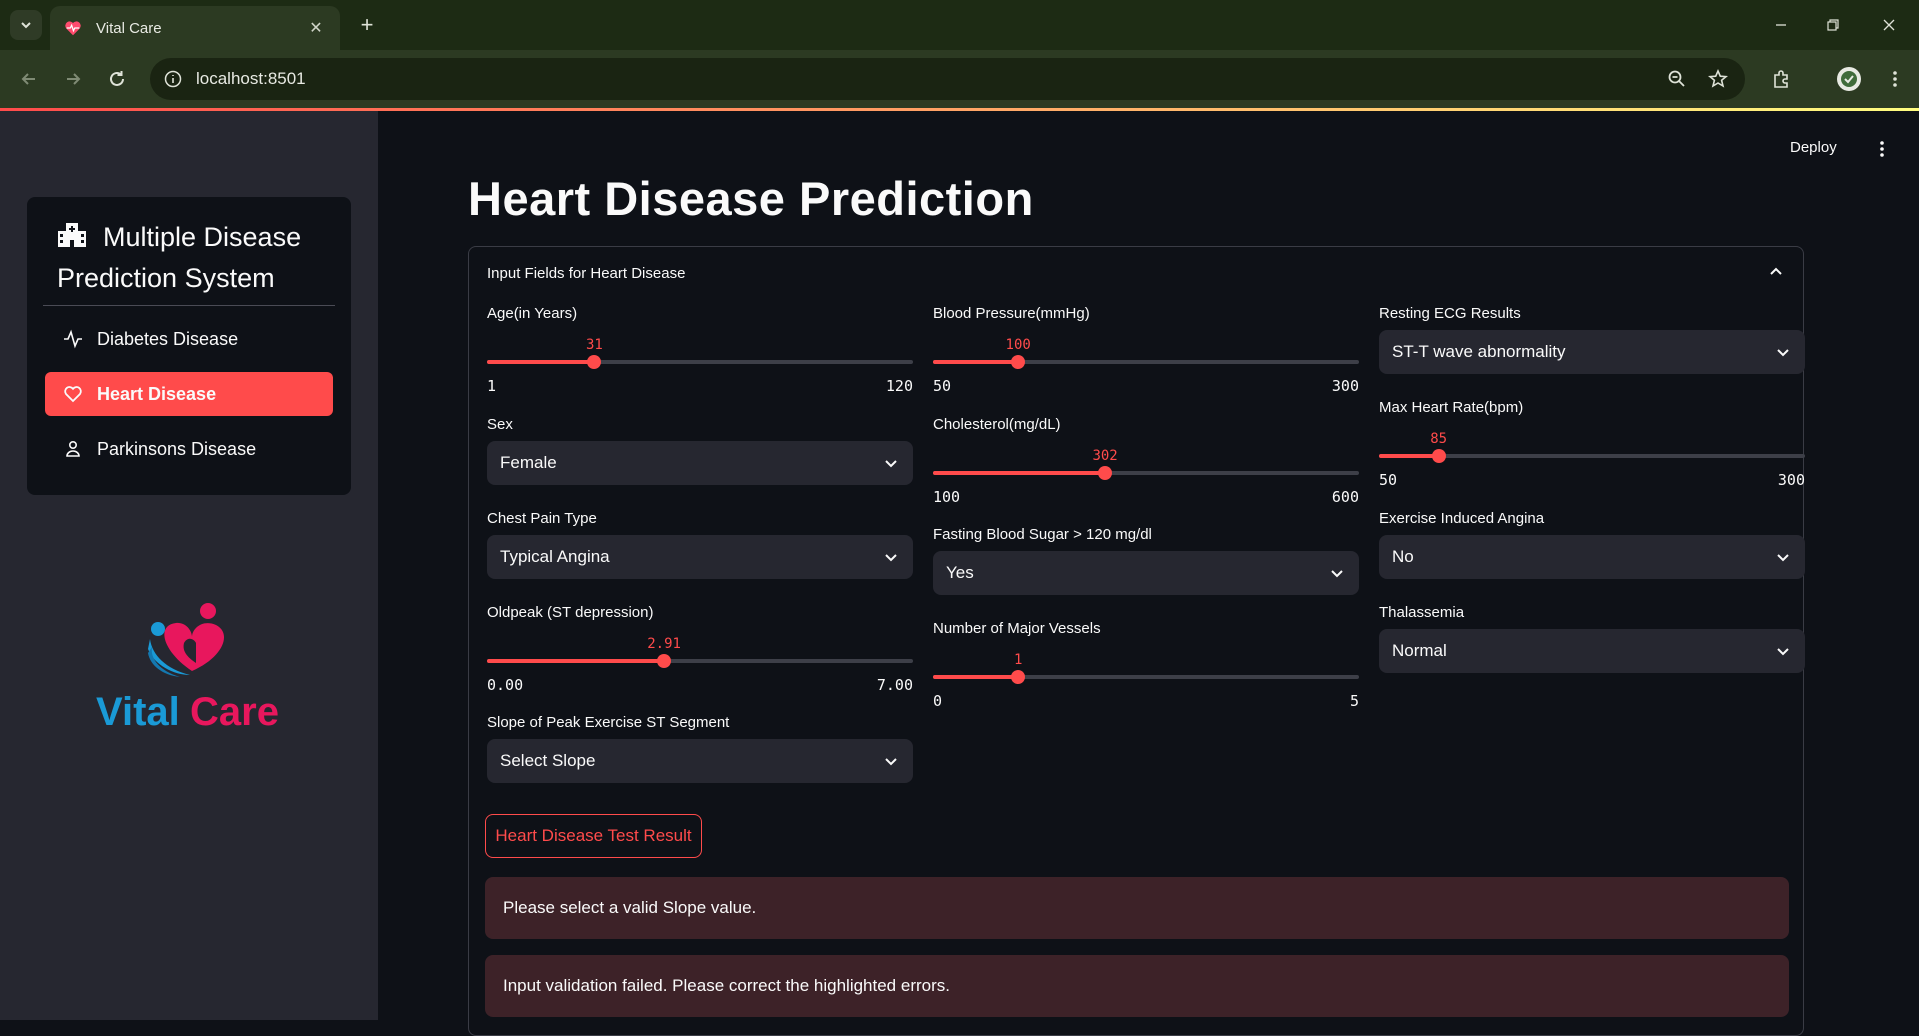 This screenshot has height=1036, width=1919. Describe the element at coordinates (251, 78) in the screenshot. I see `url-text: localhost:8501` at that location.